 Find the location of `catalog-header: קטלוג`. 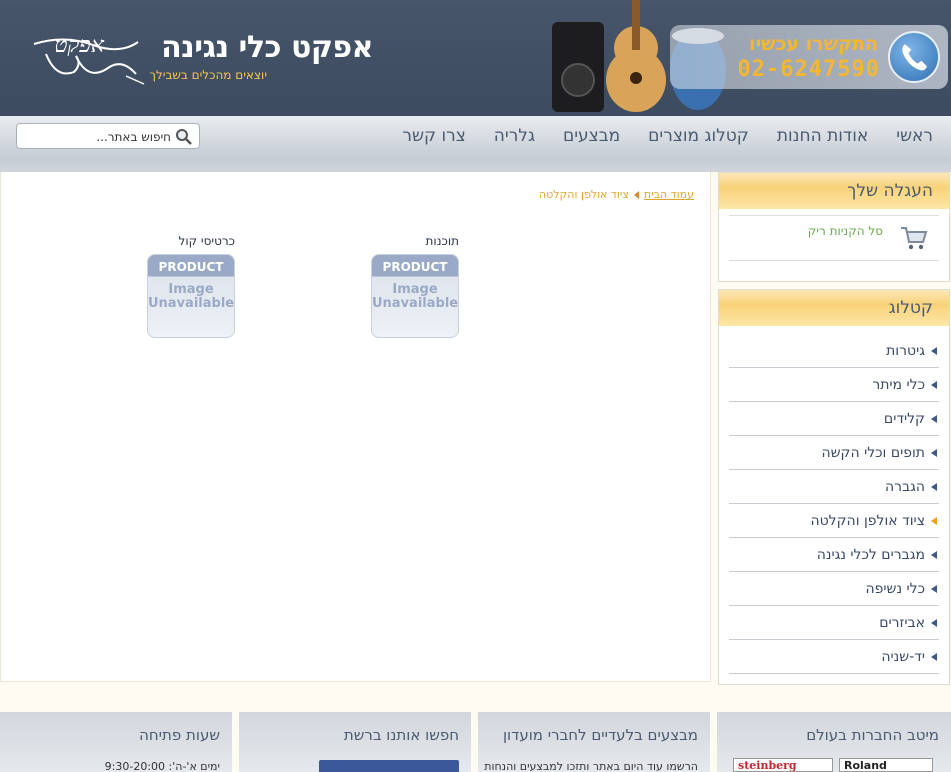

catalog-header: קטלוג is located at coordinates (834, 308).